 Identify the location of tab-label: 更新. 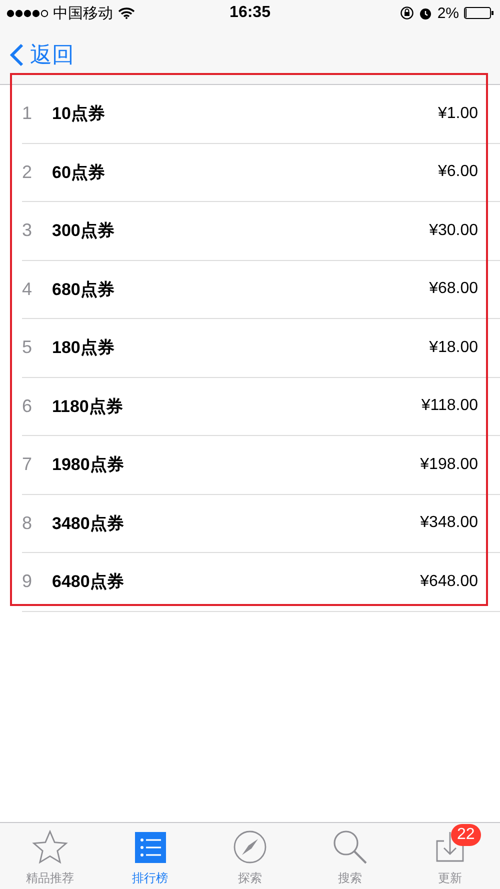
(450, 878).